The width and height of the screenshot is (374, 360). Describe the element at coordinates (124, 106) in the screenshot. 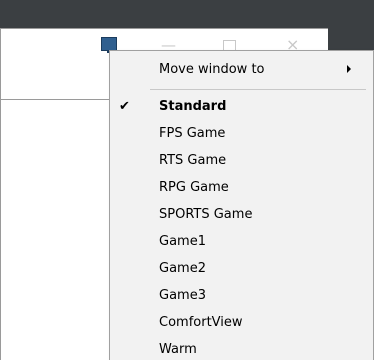

I see `checkmark-icon: ✔` at that location.